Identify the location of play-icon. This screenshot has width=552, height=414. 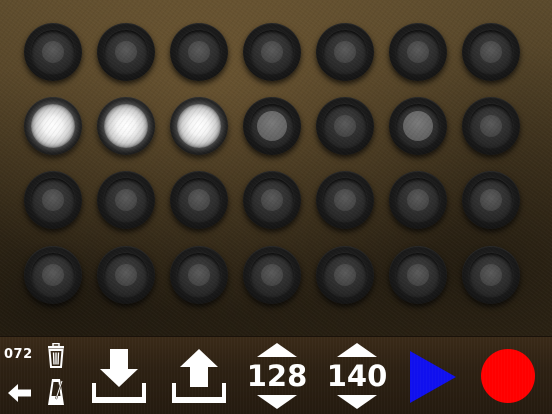
(433, 377).